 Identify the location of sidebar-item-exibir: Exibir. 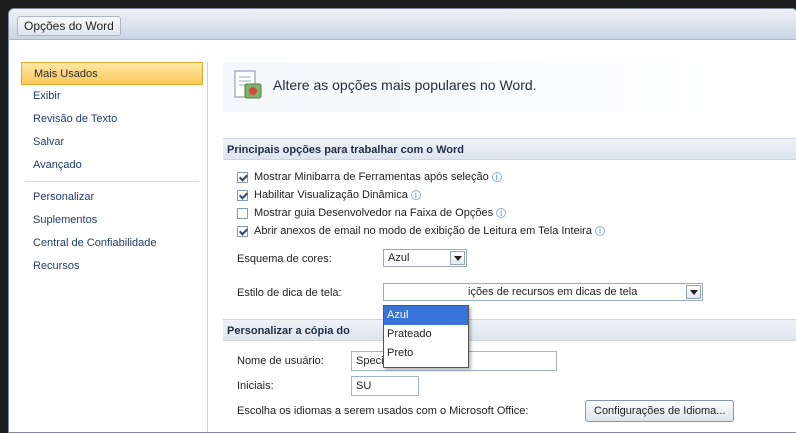
(112, 96).